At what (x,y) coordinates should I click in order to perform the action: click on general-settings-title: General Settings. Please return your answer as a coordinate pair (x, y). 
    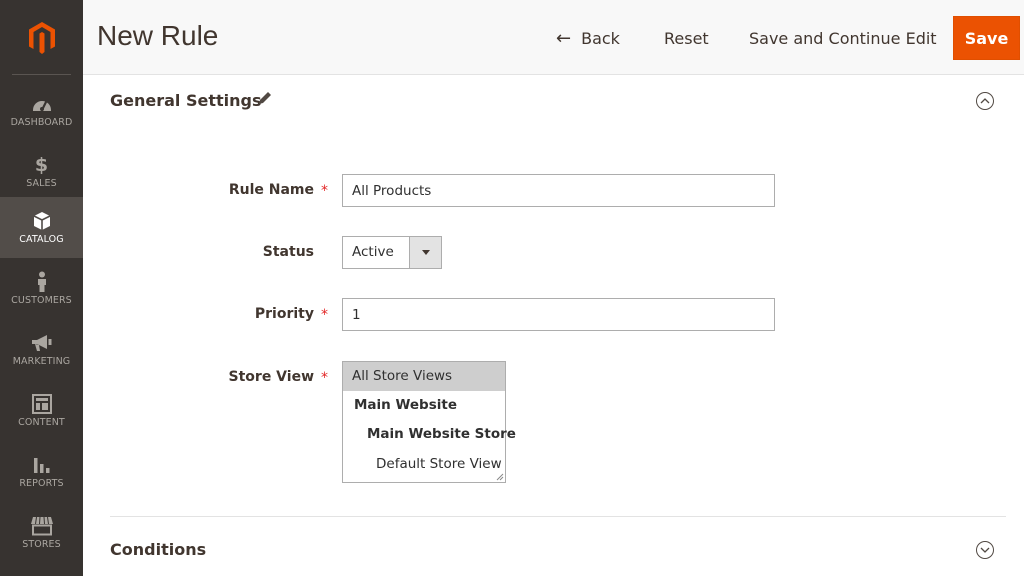
    Looking at the image, I should click on (186, 100).